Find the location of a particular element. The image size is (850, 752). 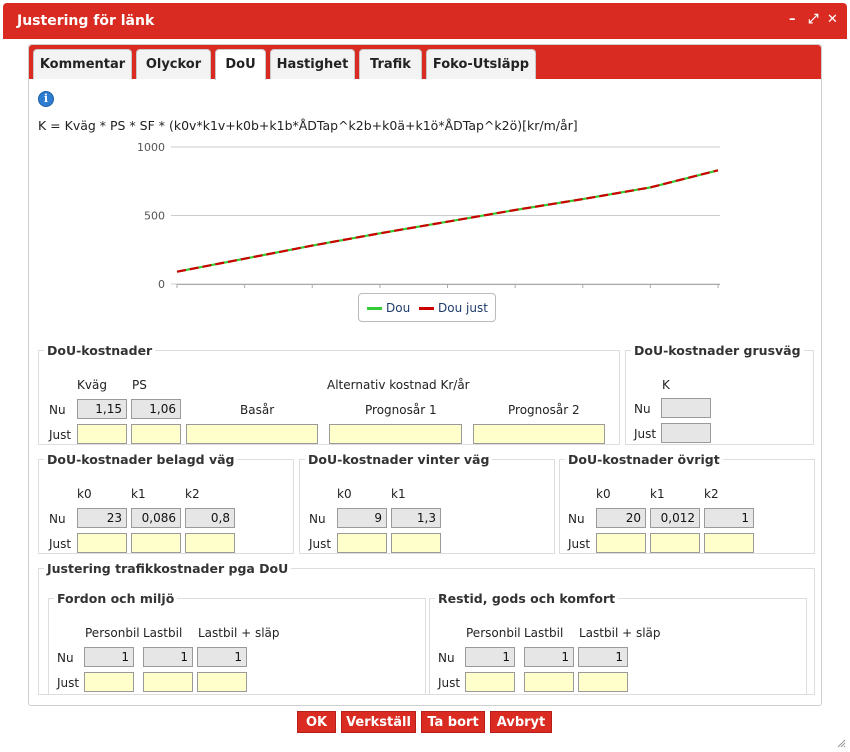

kvag-nu-field is located at coordinates (102, 409).